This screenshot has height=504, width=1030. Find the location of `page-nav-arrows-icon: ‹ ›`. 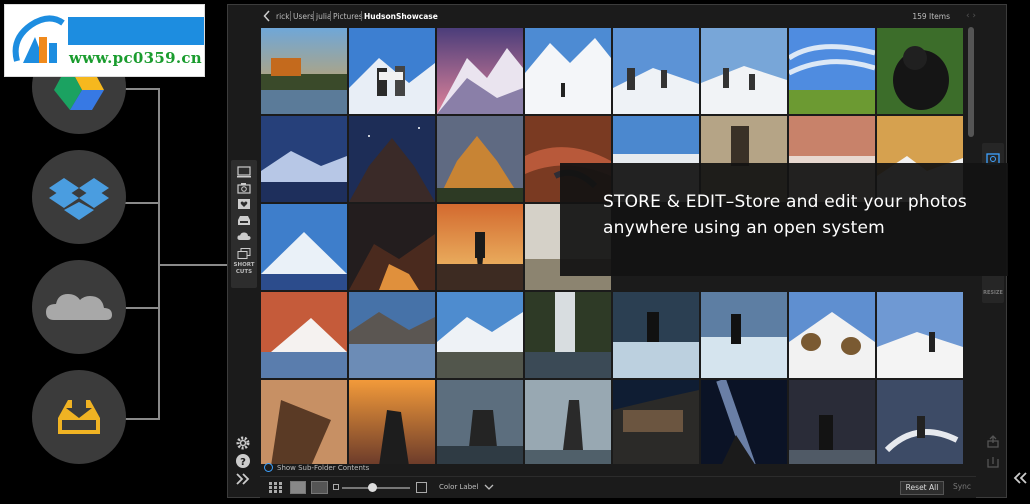

page-nav-arrows-icon: ‹ › is located at coordinates (971, 16).